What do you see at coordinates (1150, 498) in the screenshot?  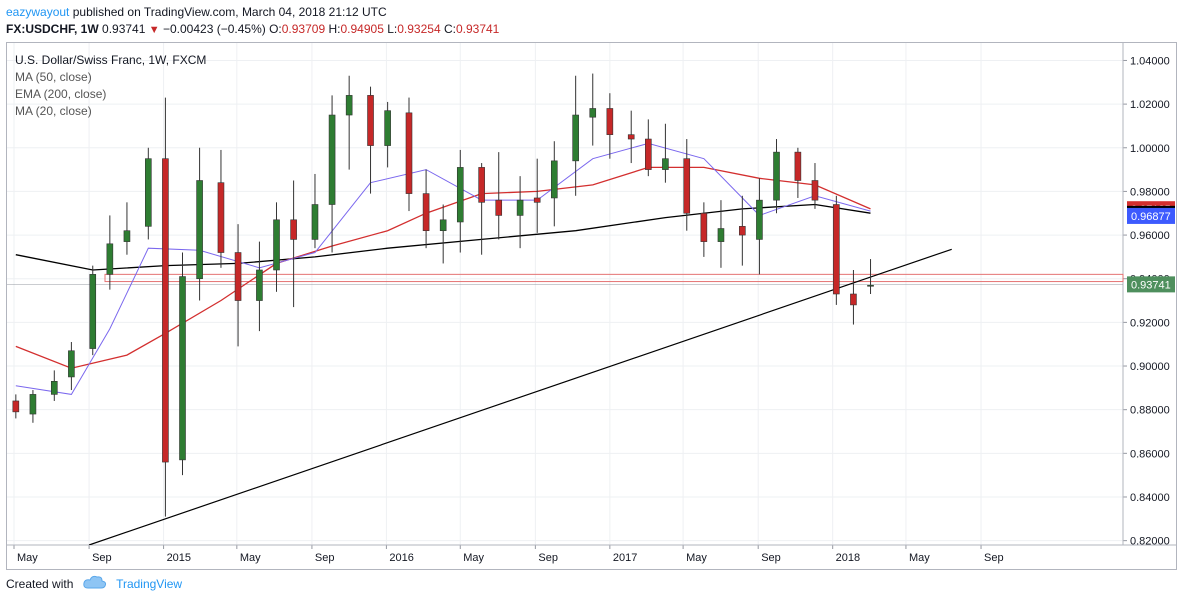 I see `y-tick-label: 0.84000` at bounding box center [1150, 498].